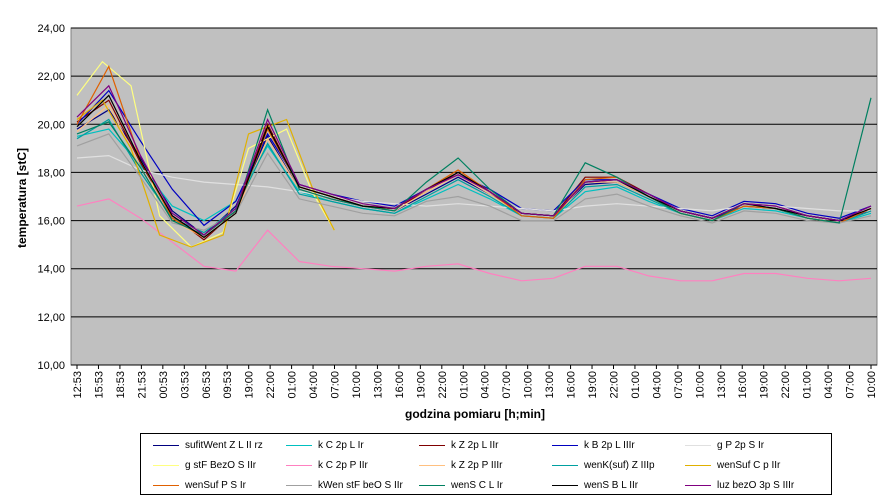 The image size is (886, 500). Describe the element at coordinates (609, 445) in the screenshot. I see `legend-label: k B 2p L IIIr` at that location.